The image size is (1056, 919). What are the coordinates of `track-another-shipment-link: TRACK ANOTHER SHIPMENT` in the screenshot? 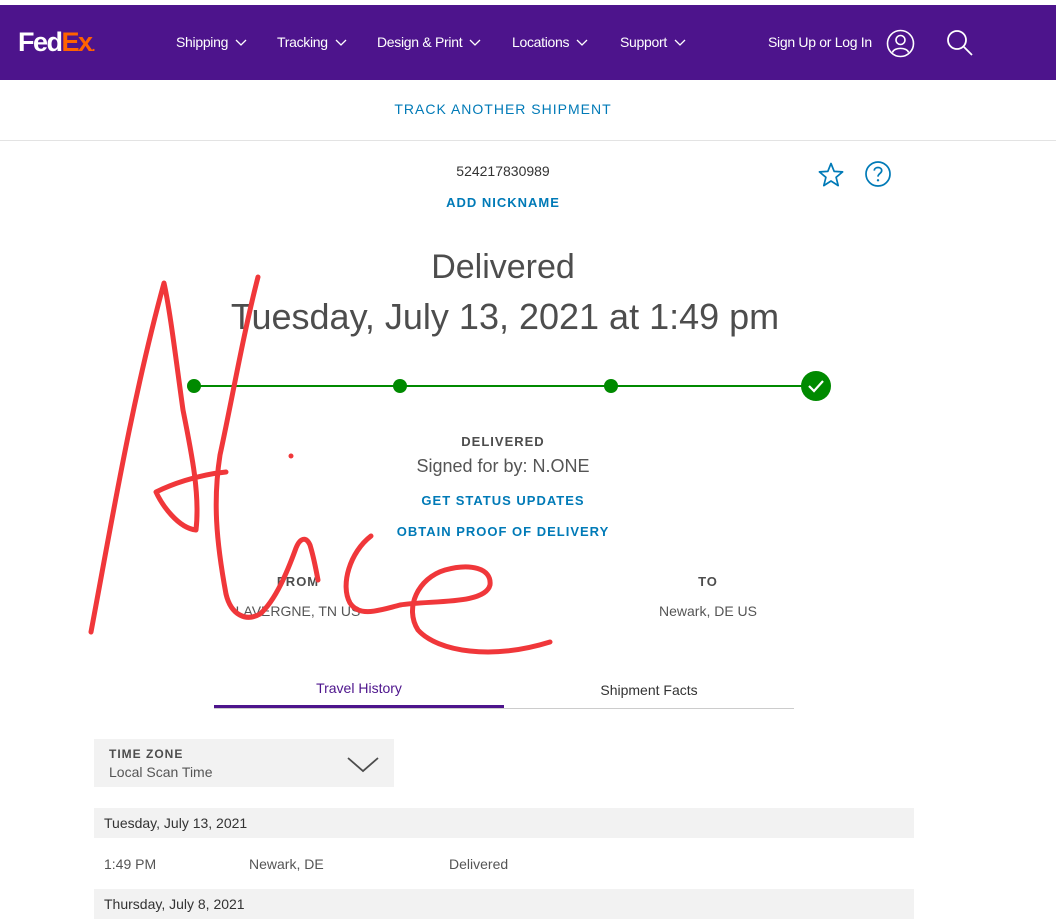 It's located at (503, 109).